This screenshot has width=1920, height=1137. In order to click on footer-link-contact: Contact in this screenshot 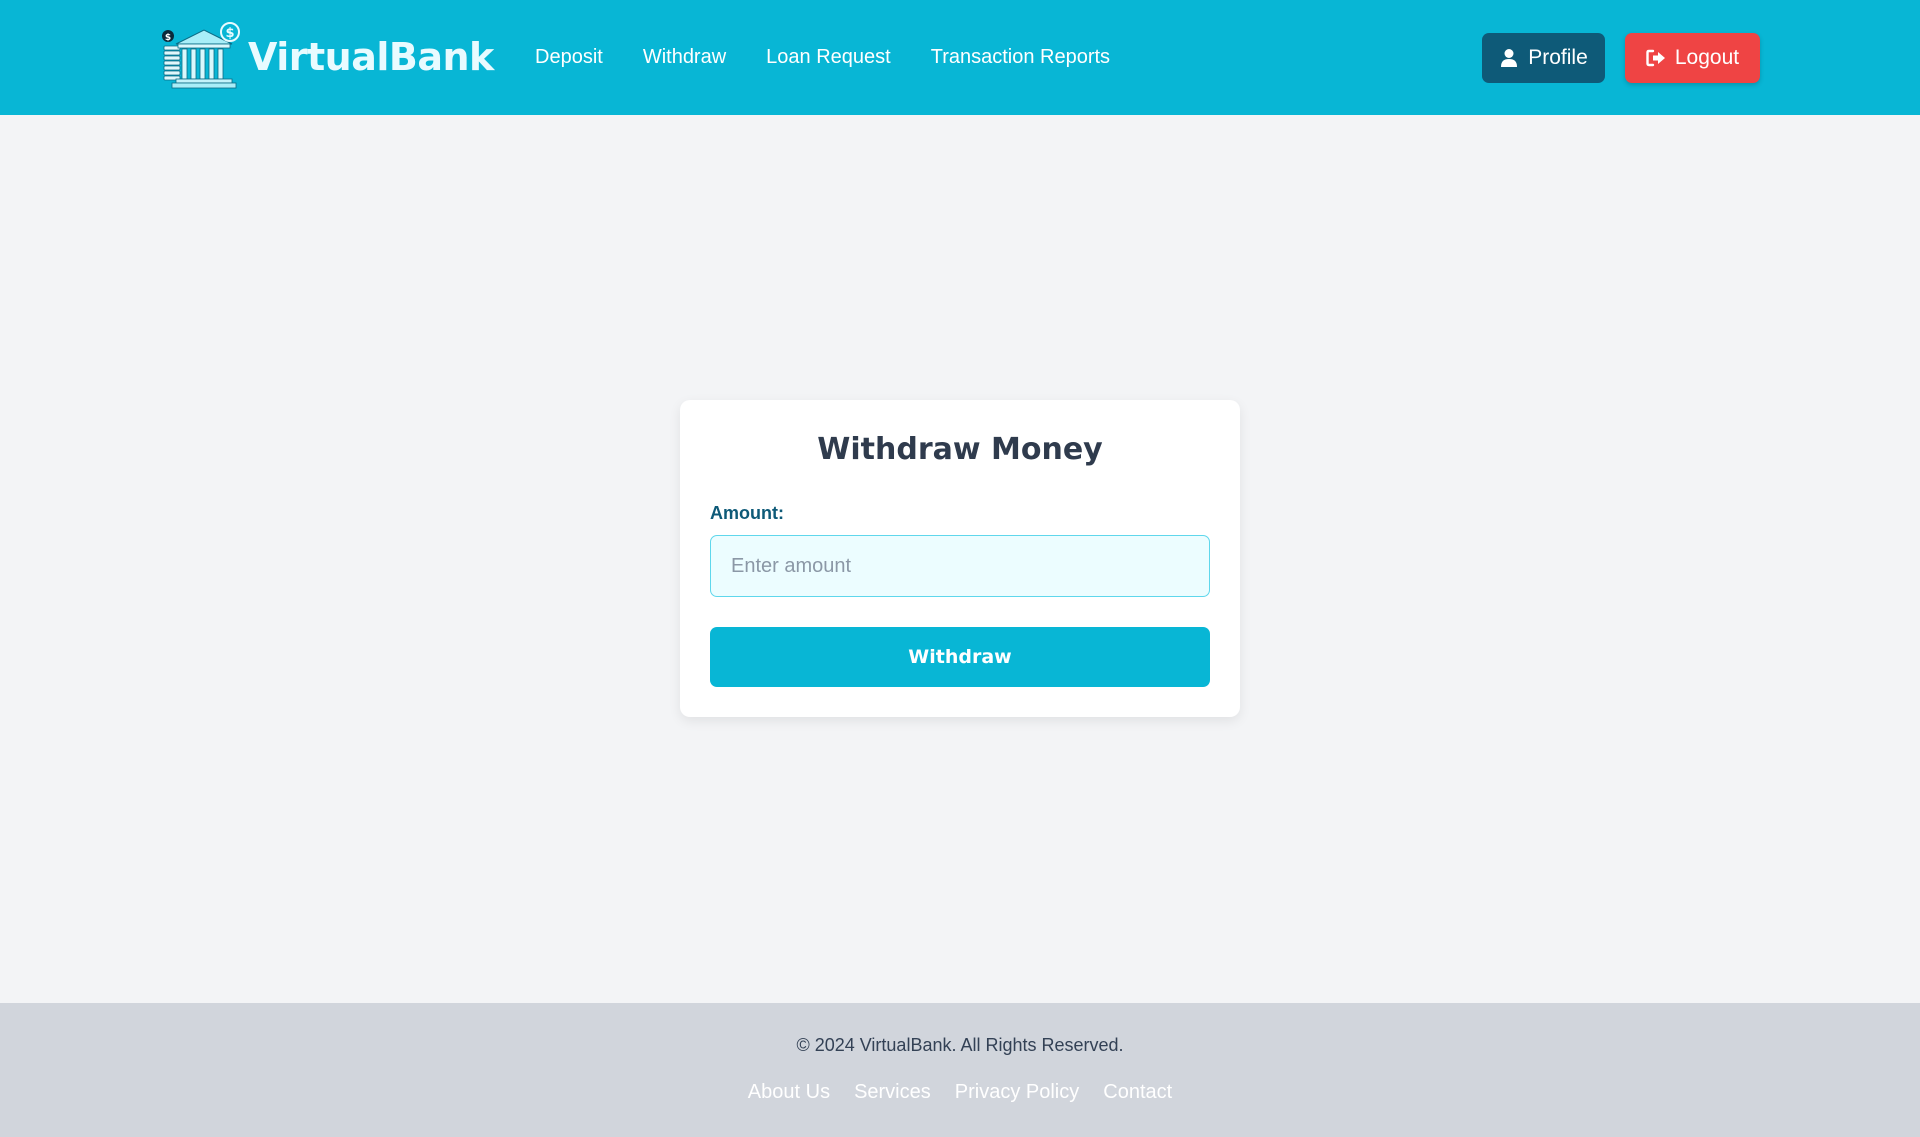, I will do `click(1137, 1092)`.